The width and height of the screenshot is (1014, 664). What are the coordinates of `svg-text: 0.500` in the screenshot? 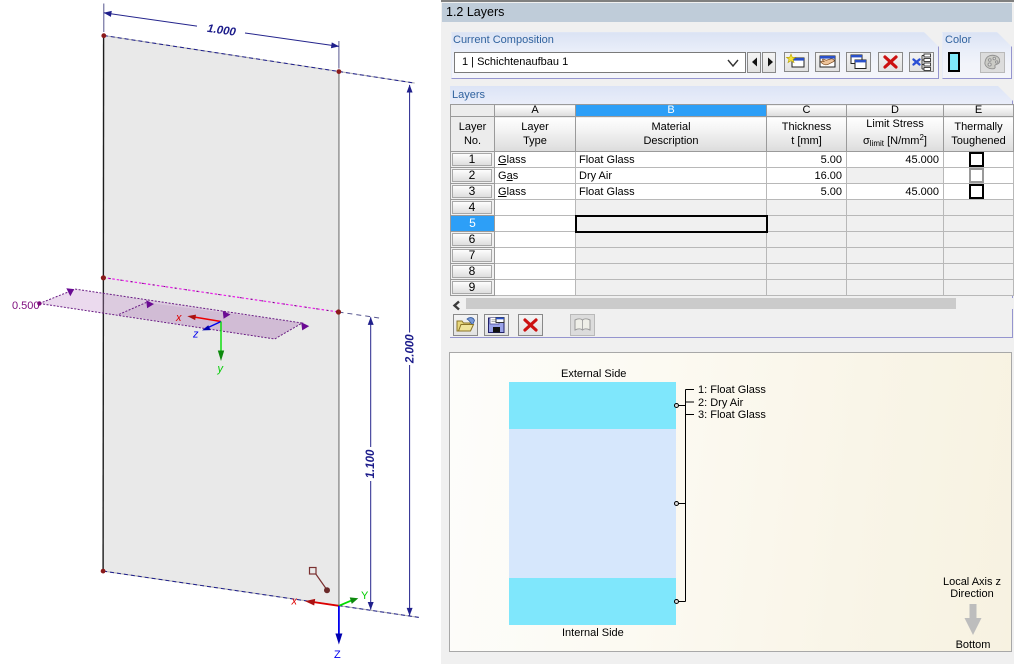 It's located at (26, 306).